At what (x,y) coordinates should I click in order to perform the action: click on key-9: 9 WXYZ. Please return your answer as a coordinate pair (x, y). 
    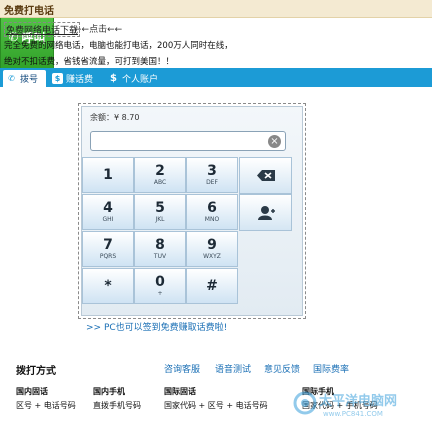
    Looking at the image, I should click on (212, 249).